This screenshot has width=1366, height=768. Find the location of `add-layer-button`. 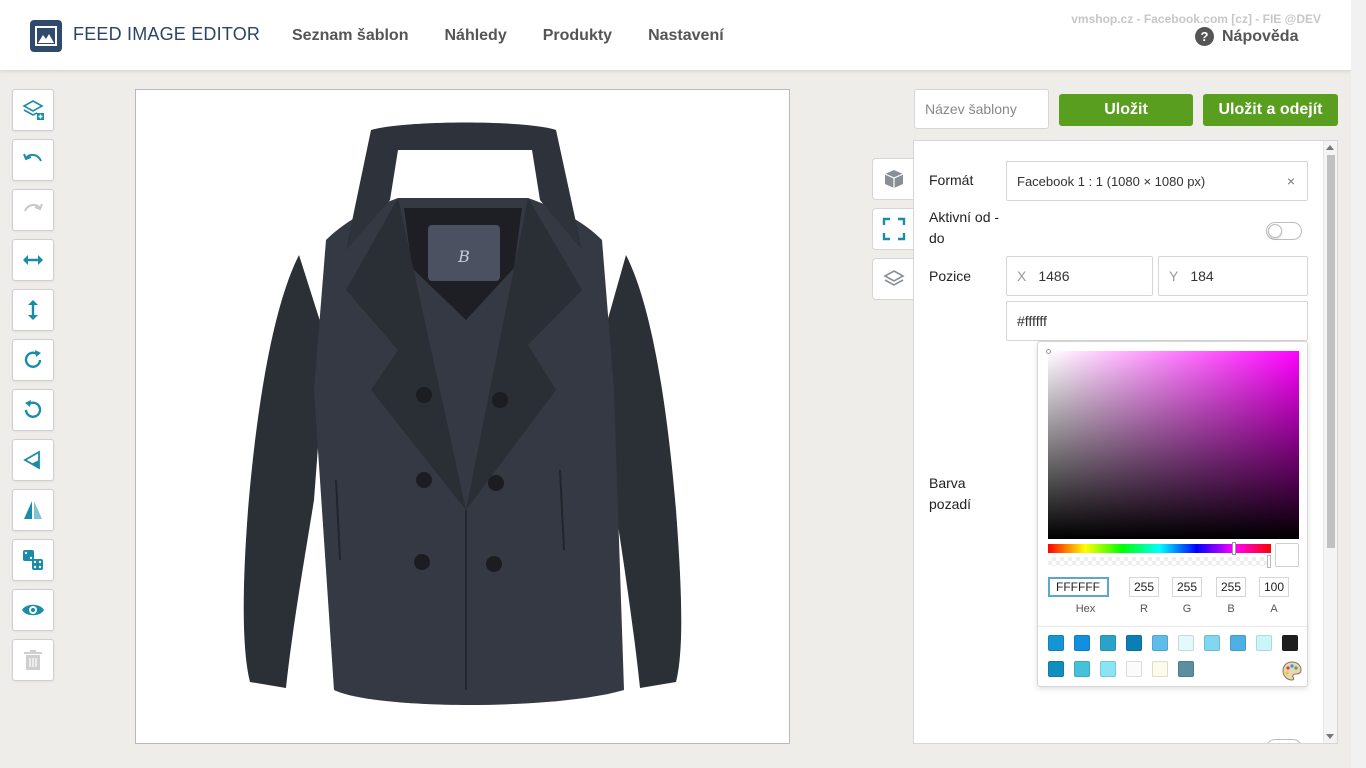

add-layer-button is located at coordinates (33, 110).